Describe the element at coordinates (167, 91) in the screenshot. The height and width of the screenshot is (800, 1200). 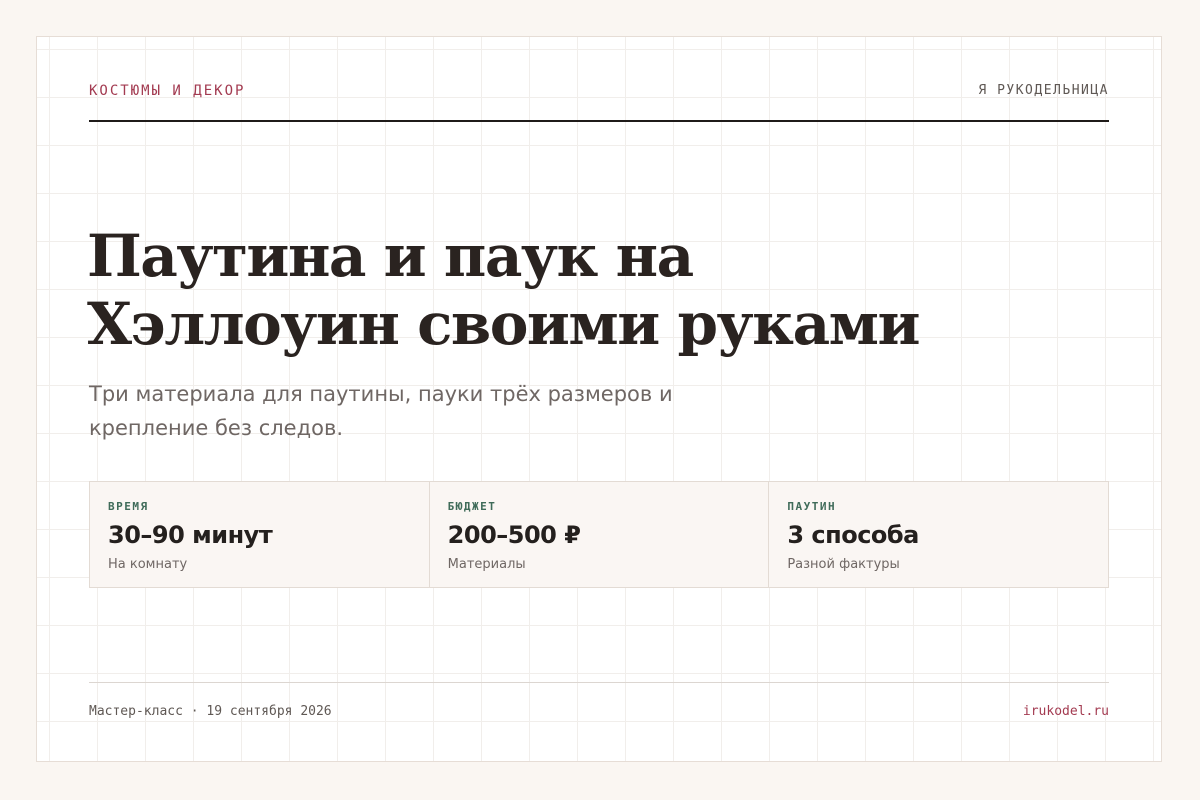
I see `category-label: КОСТЮМЫ И ДЕКОР` at that location.